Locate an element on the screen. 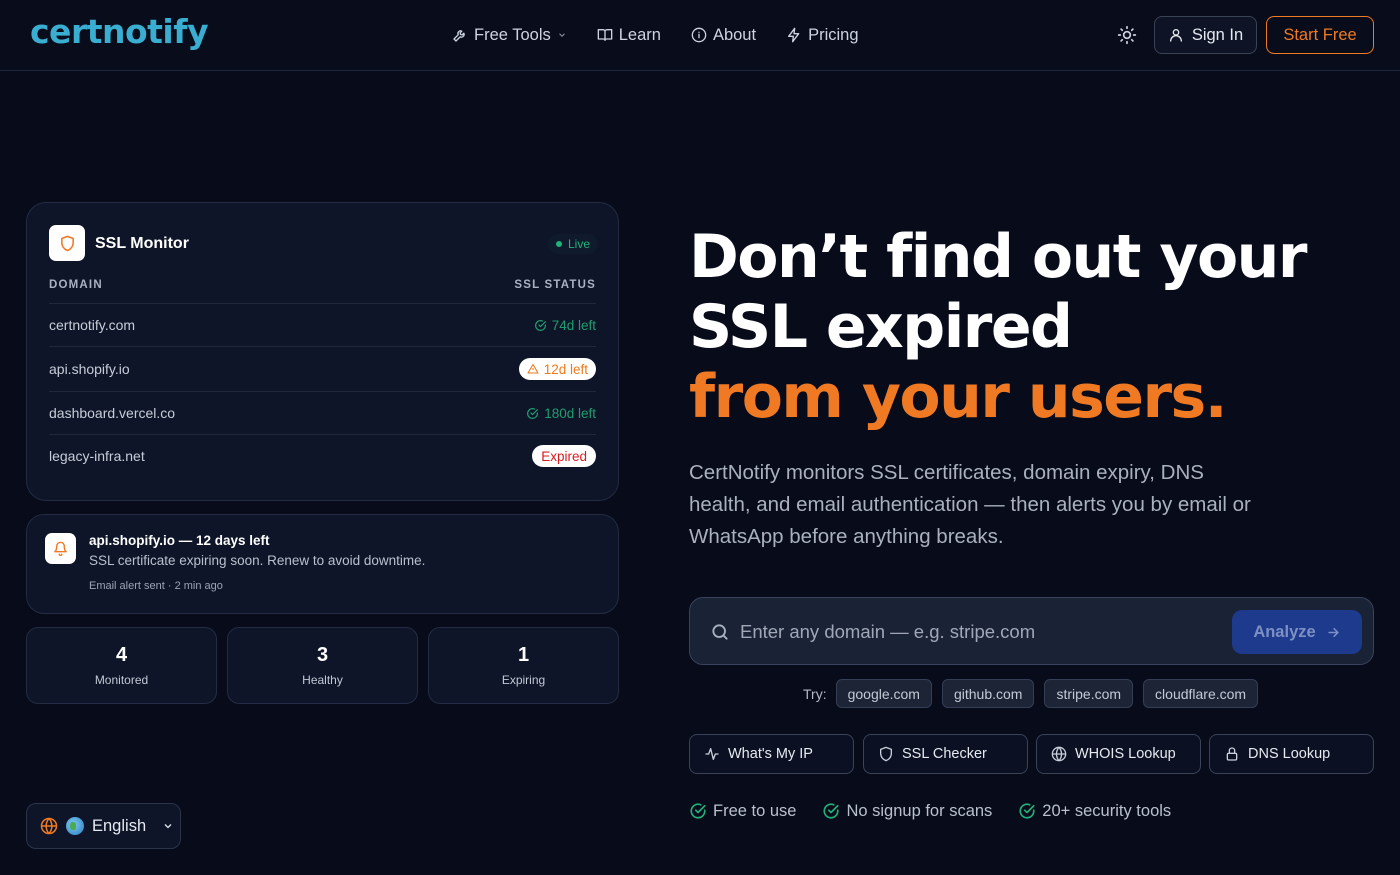 Image resolution: width=1400 pixels, height=875 pixels. live-label: Live is located at coordinates (578, 244).